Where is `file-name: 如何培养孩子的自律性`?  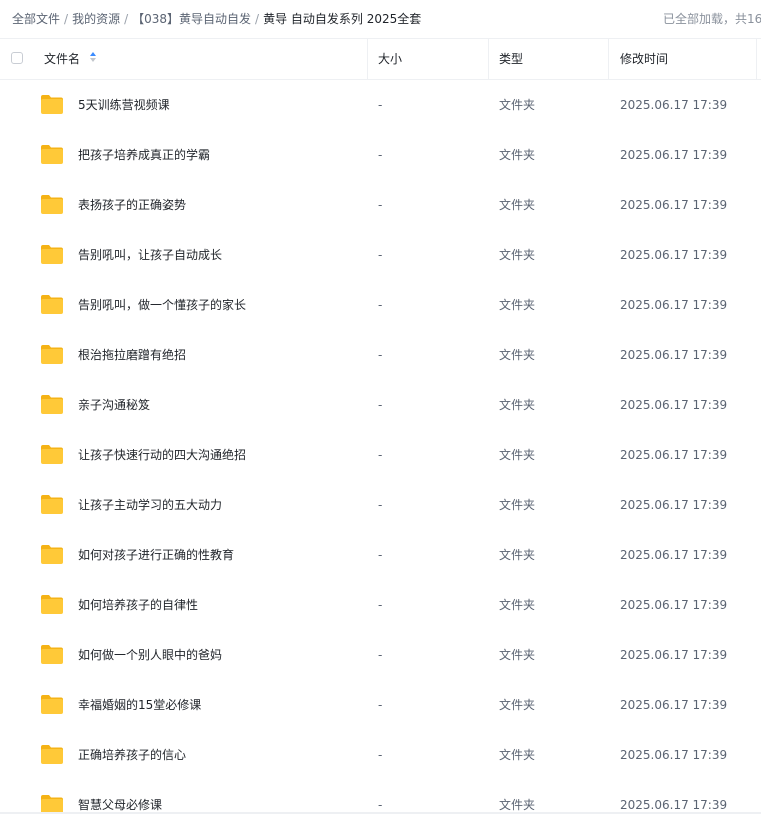 file-name: 如何培养孩子的自律性 is located at coordinates (138, 605).